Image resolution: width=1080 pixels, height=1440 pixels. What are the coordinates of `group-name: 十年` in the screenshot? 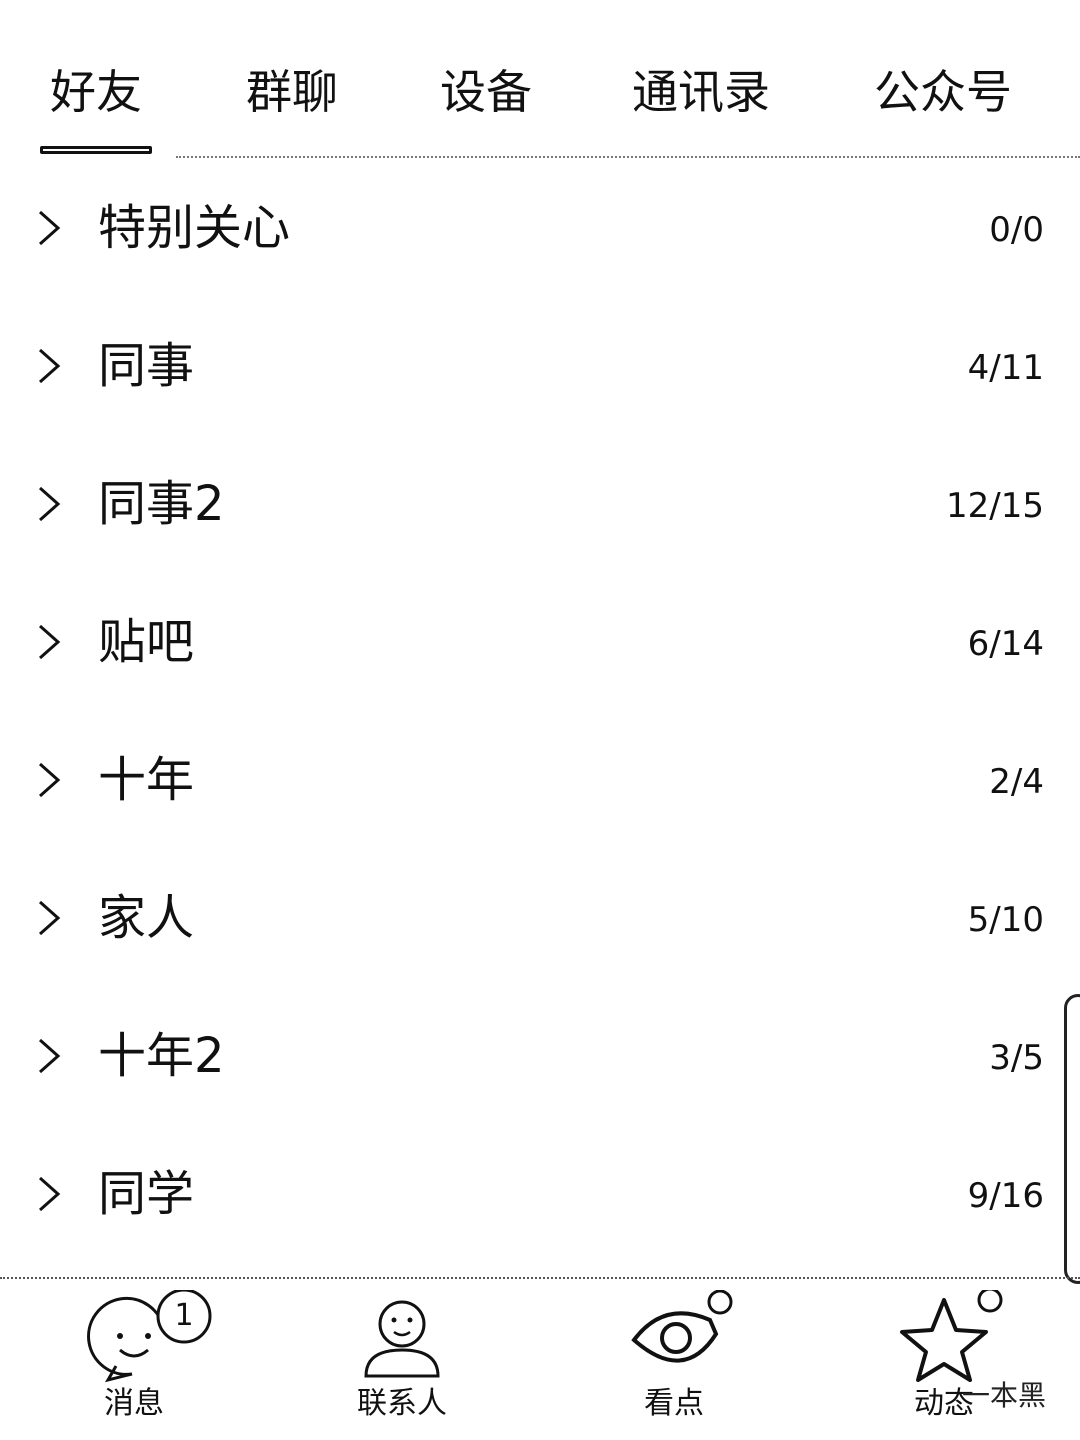 It's located at (146, 780).